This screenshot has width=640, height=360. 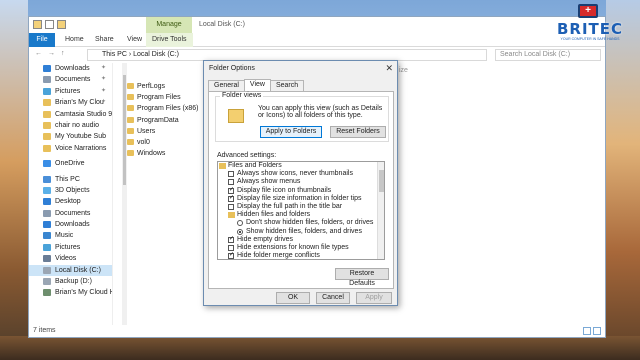 What do you see at coordinates (73, 282) in the screenshot?
I see `sidebar-item-label: Backup (D:)` at bounding box center [73, 282].